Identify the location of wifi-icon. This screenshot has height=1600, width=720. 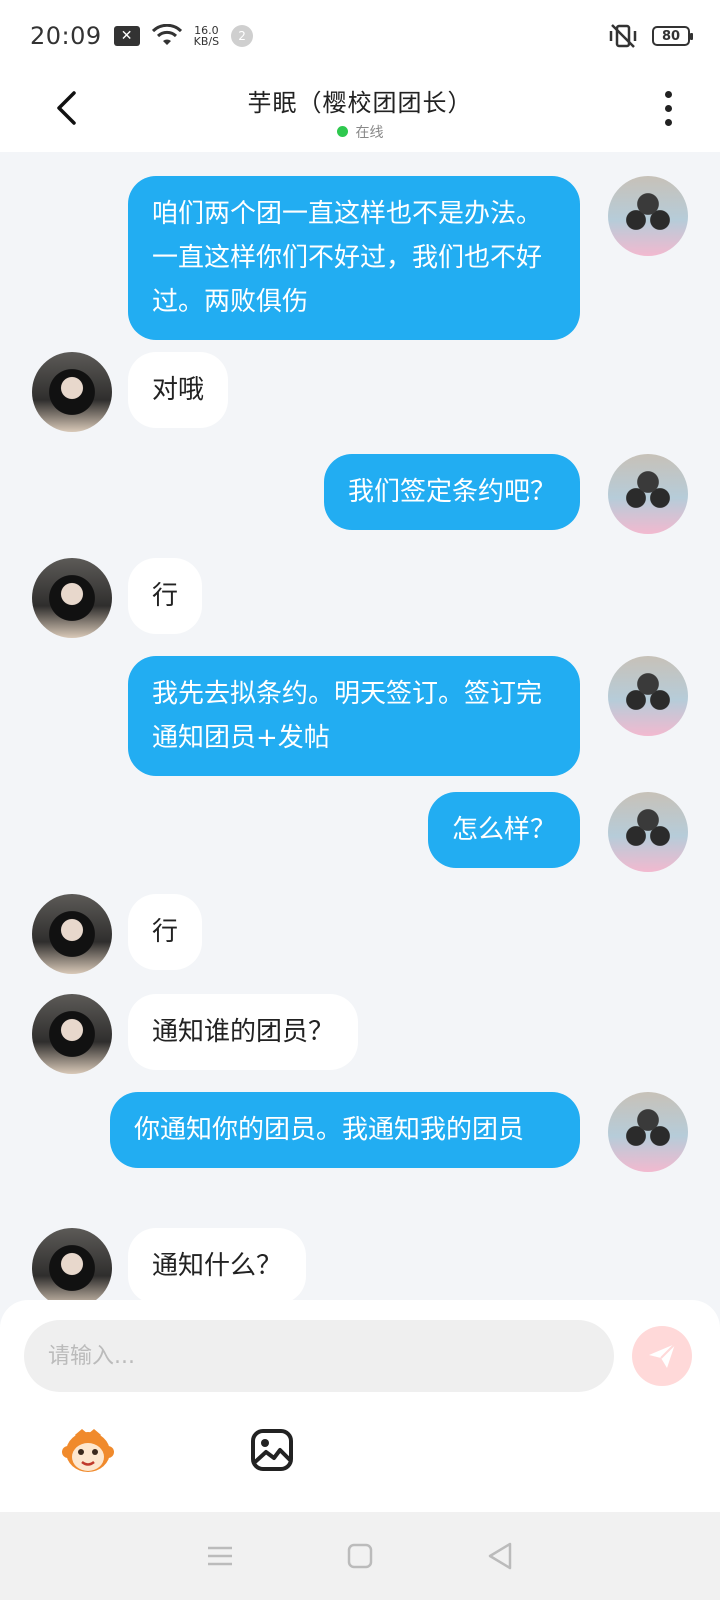
(166, 34).